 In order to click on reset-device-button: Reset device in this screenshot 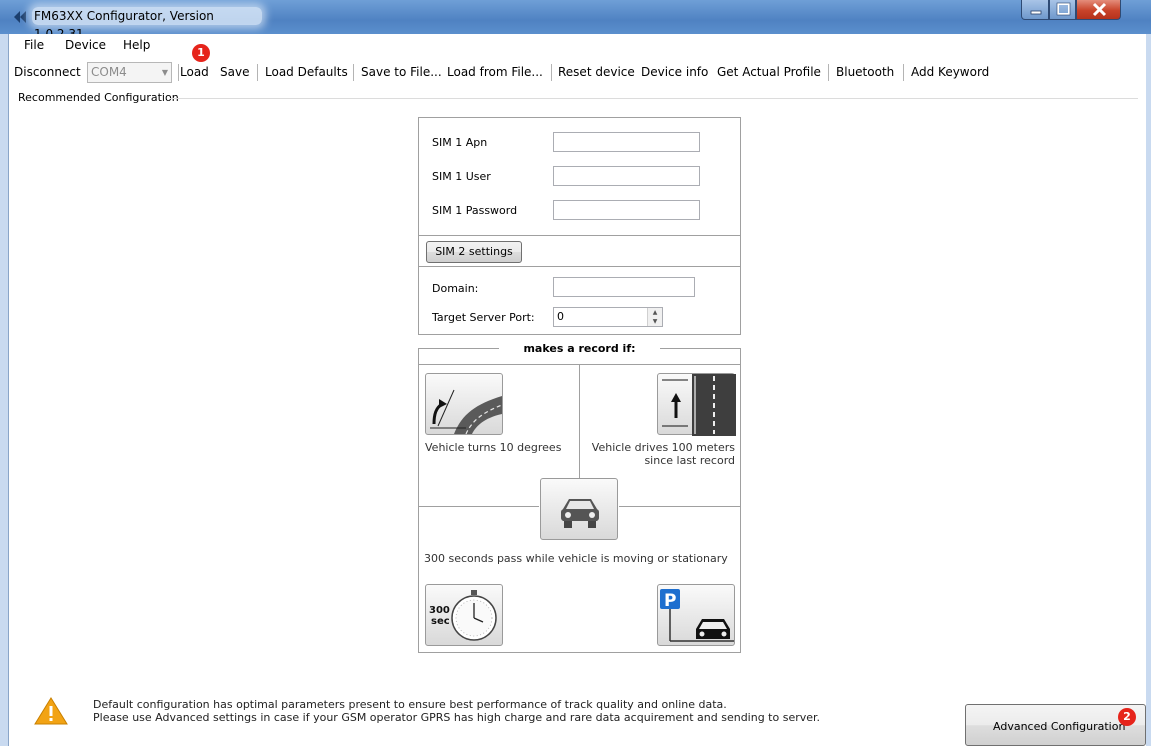, I will do `click(596, 72)`.